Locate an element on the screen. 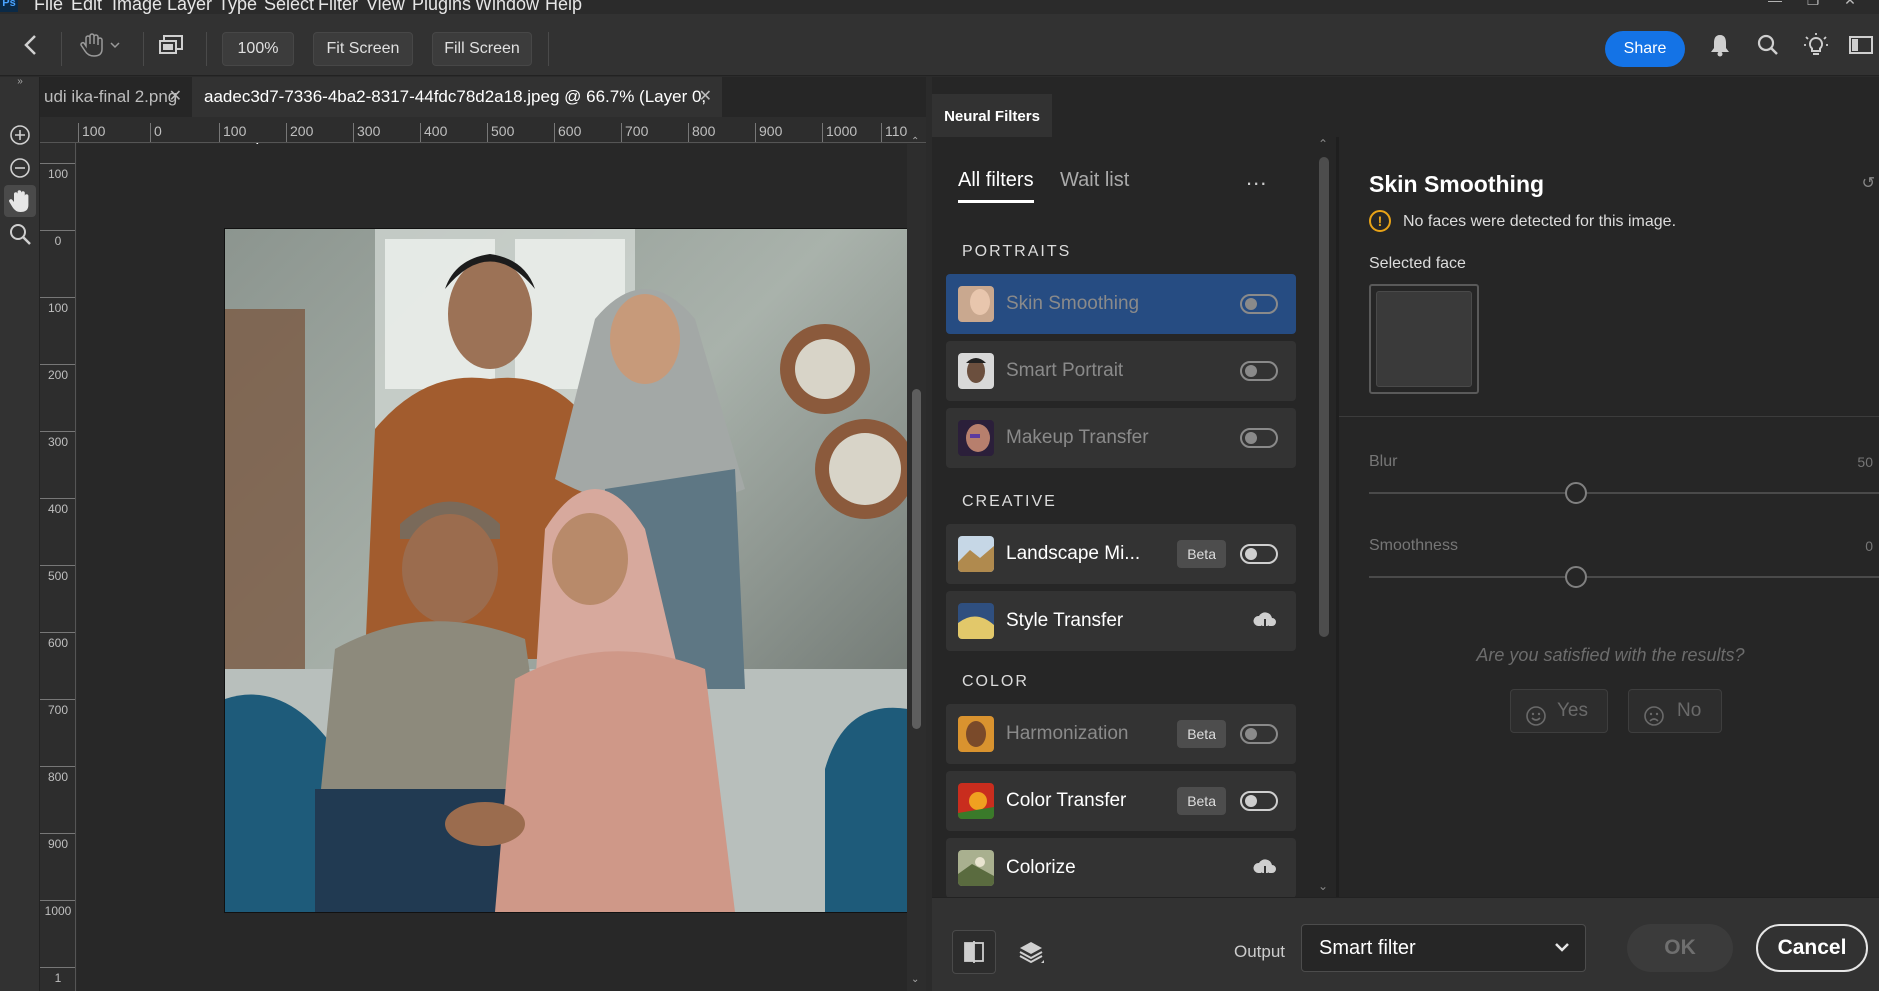 The image size is (1879, 991). hand-tool-icon is located at coordinates (20, 201).